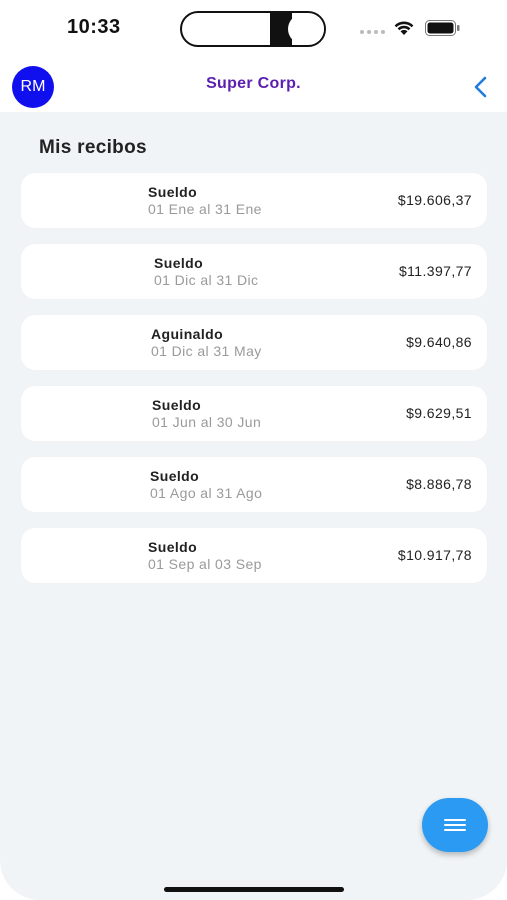  I want to click on receipt-type: Aguinaldo, so click(187, 334).